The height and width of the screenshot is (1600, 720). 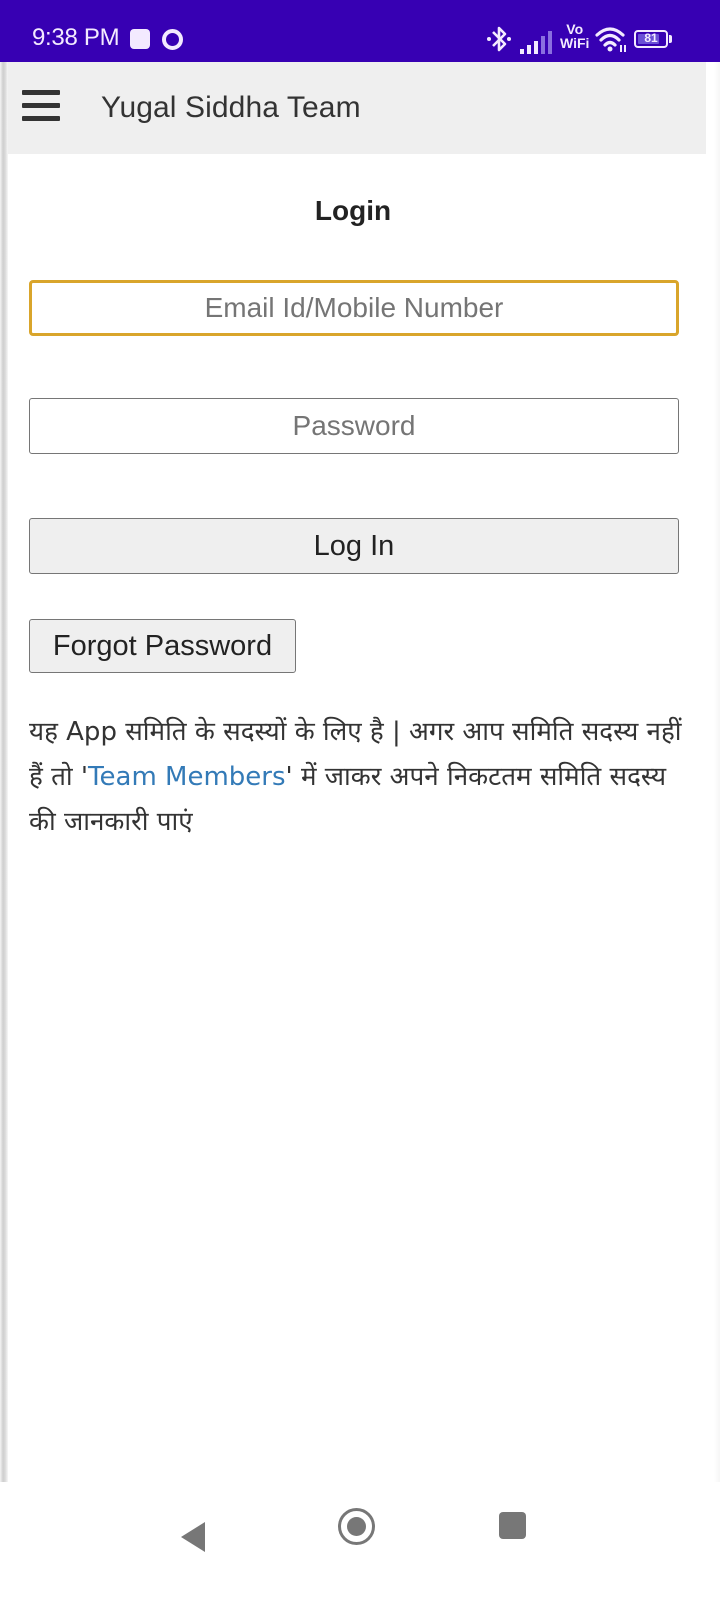 I want to click on back-icon, so click(x=193, y=1537).